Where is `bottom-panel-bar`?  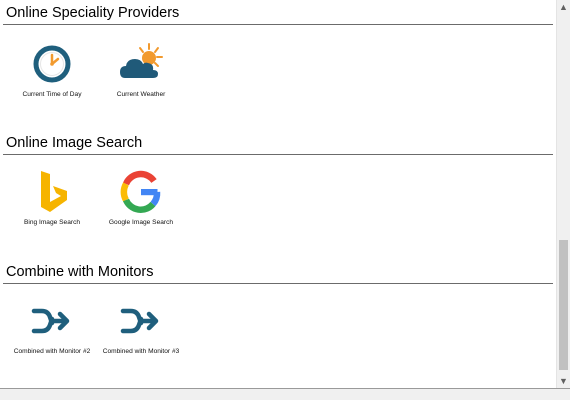 bottom-panel-bar is located at coordinates (285, 394).